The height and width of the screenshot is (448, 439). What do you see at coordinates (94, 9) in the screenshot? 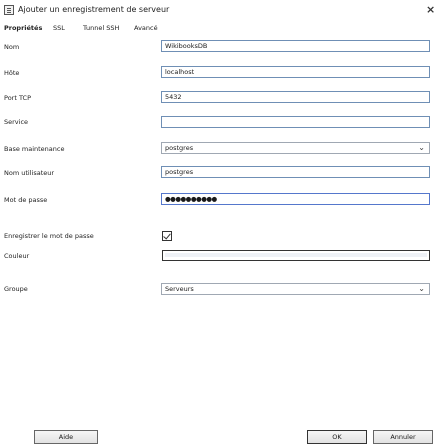
I see `dialog-title: Ajouter un enregistrement de serveur` at bounding box center [94, 9].